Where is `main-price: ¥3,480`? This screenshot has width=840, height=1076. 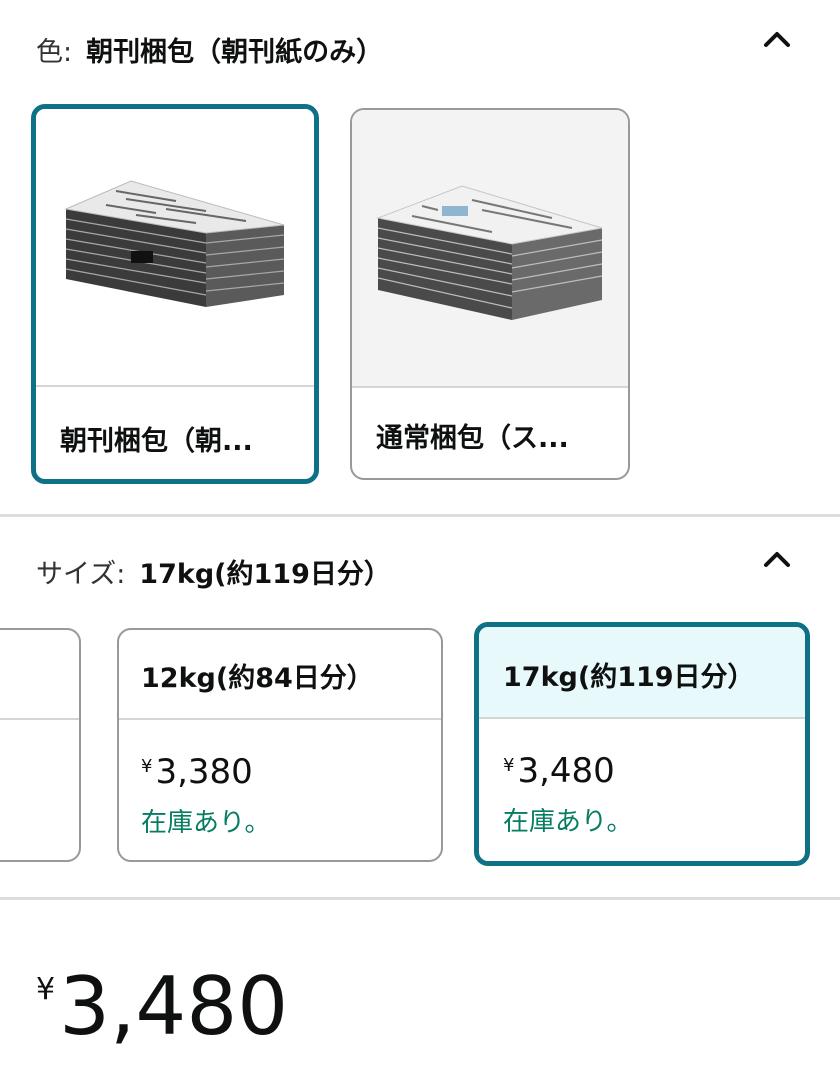
main-price: ¥3,480 is located at coordinates (162, 1006).